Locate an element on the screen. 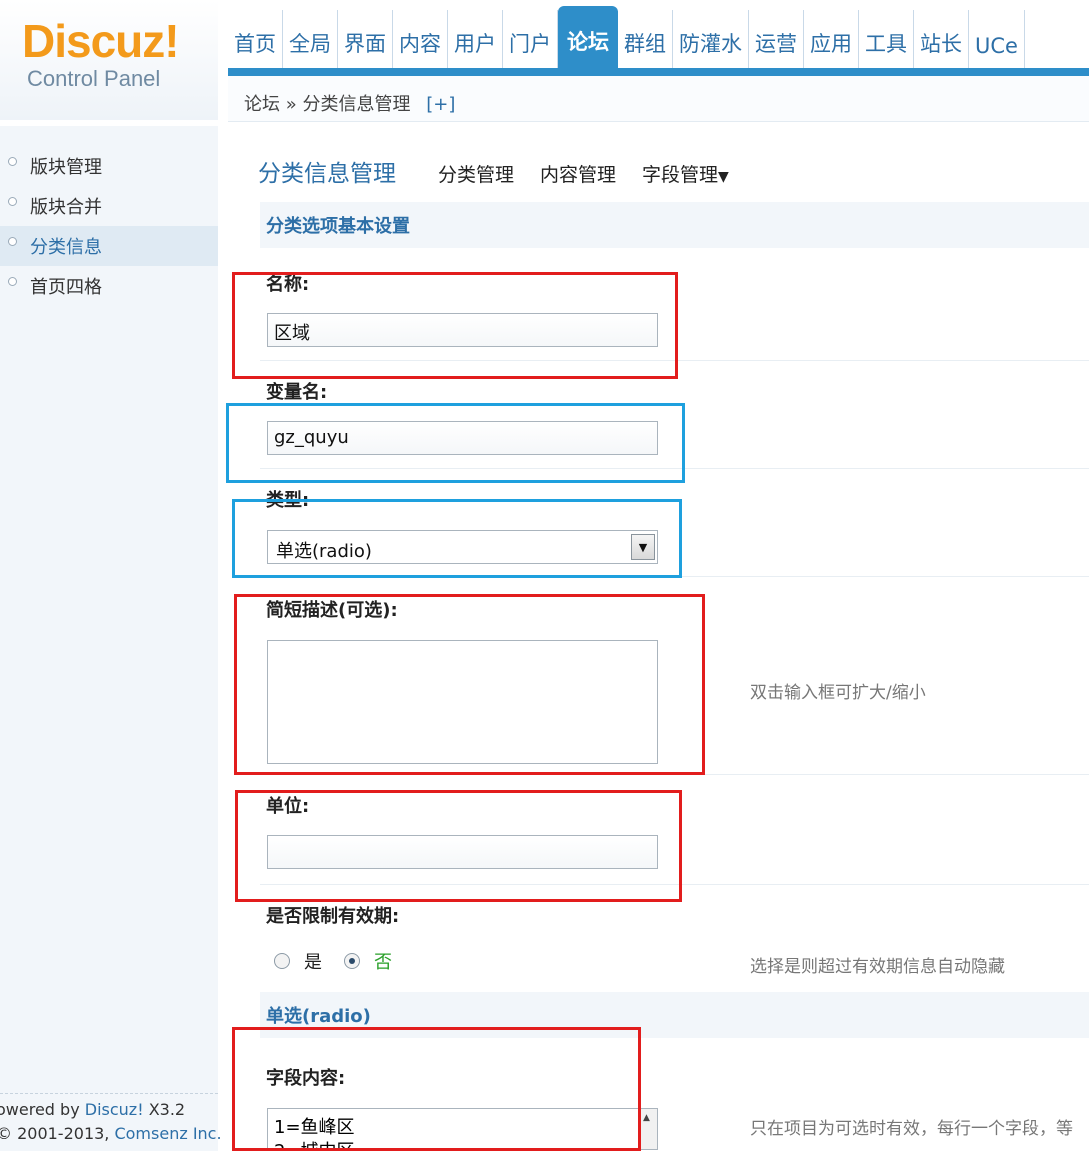 The width and height of the screenshot is (1089, 1151). logo-subtitle: Control Panel is located at coordinates (94, 78).